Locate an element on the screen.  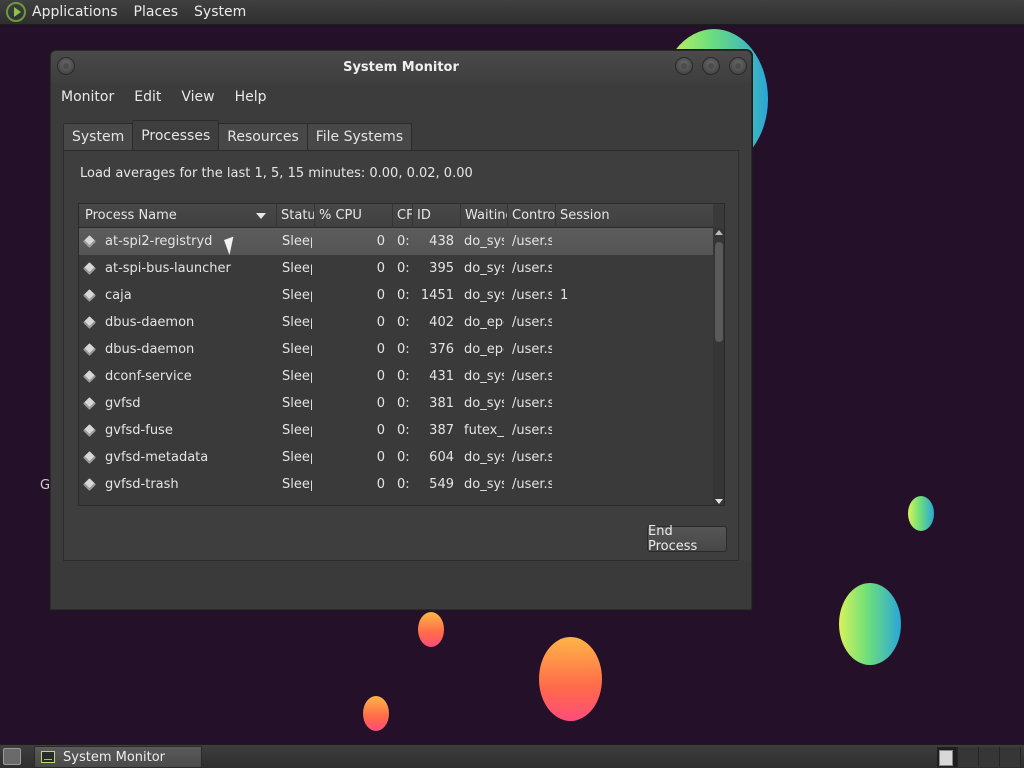
taskbar-button-system-monitor: System Monitor is located at coordinates (118, 757).